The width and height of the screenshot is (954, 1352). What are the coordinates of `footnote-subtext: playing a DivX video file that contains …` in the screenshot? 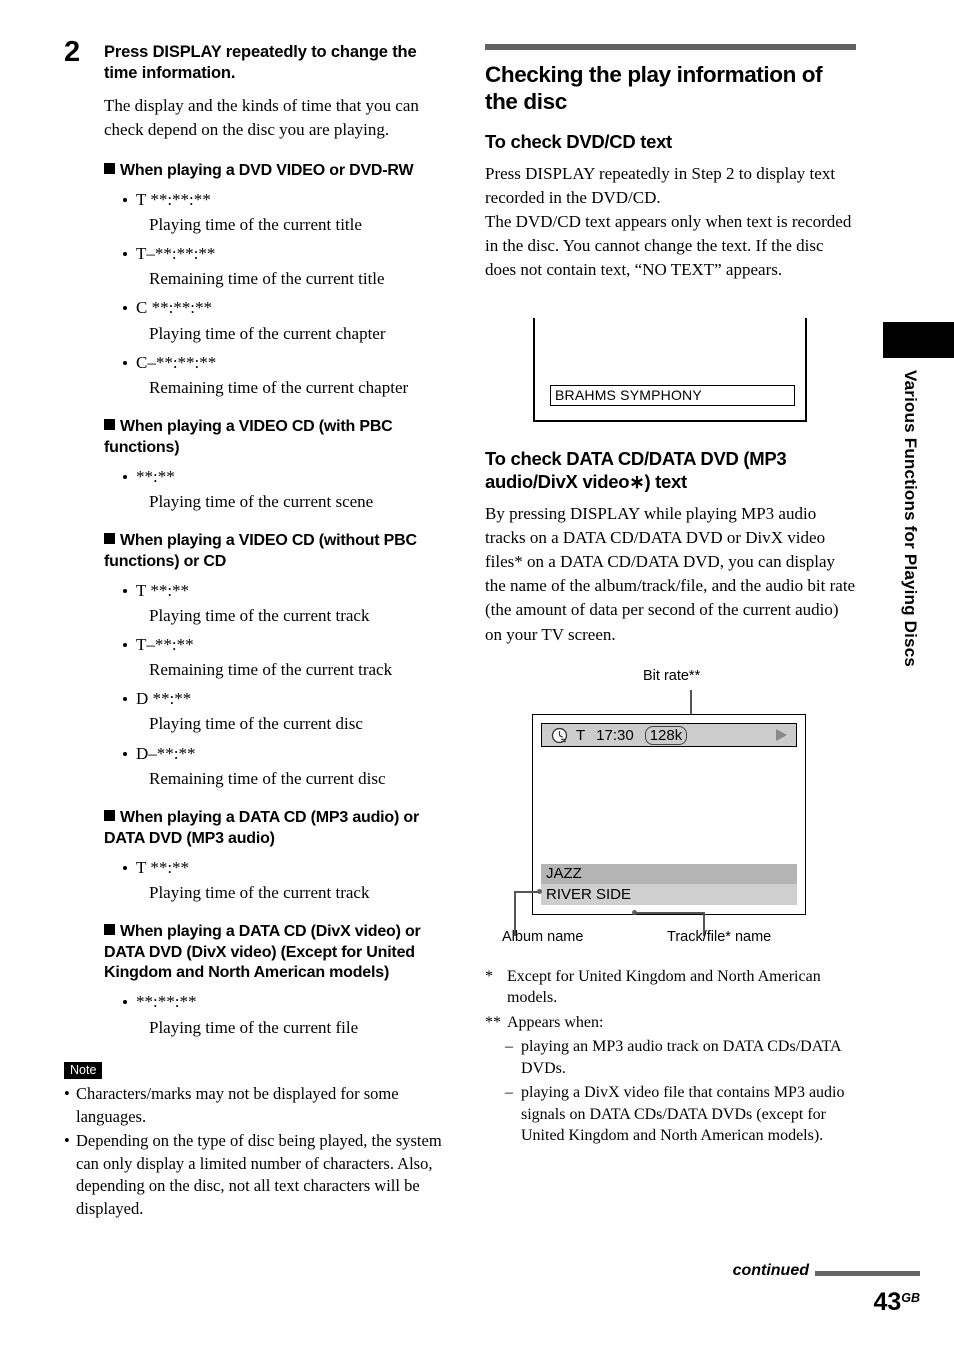 It's located at (683, 1114).